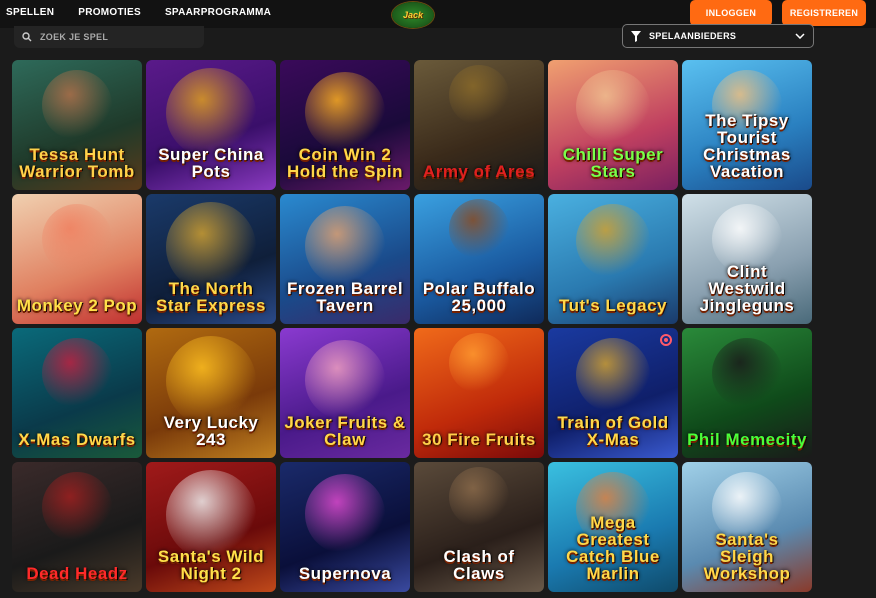 The image size is (876, 598). I want to click on game-title: Clash of Claws, so click(479, 565).